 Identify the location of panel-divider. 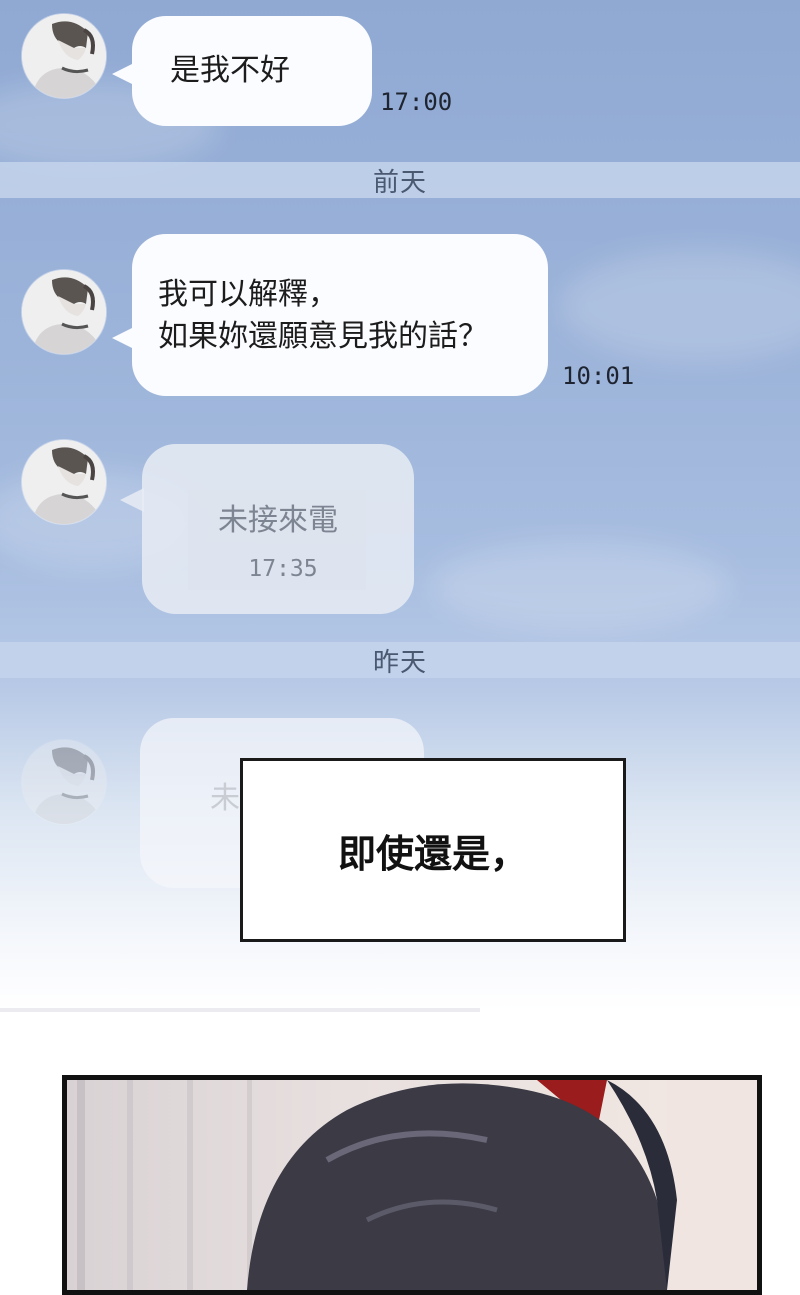
(240, 1010).